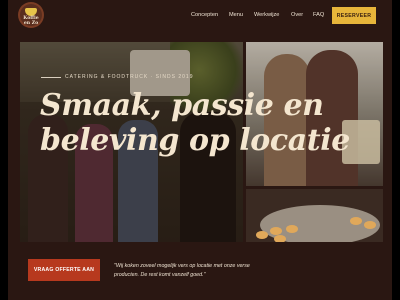 The image size is (400, 300). Describe the element at coordinates (266, 15) in the screenshot. I see `nav-link-werkwijze: Werkwijze` at that location.